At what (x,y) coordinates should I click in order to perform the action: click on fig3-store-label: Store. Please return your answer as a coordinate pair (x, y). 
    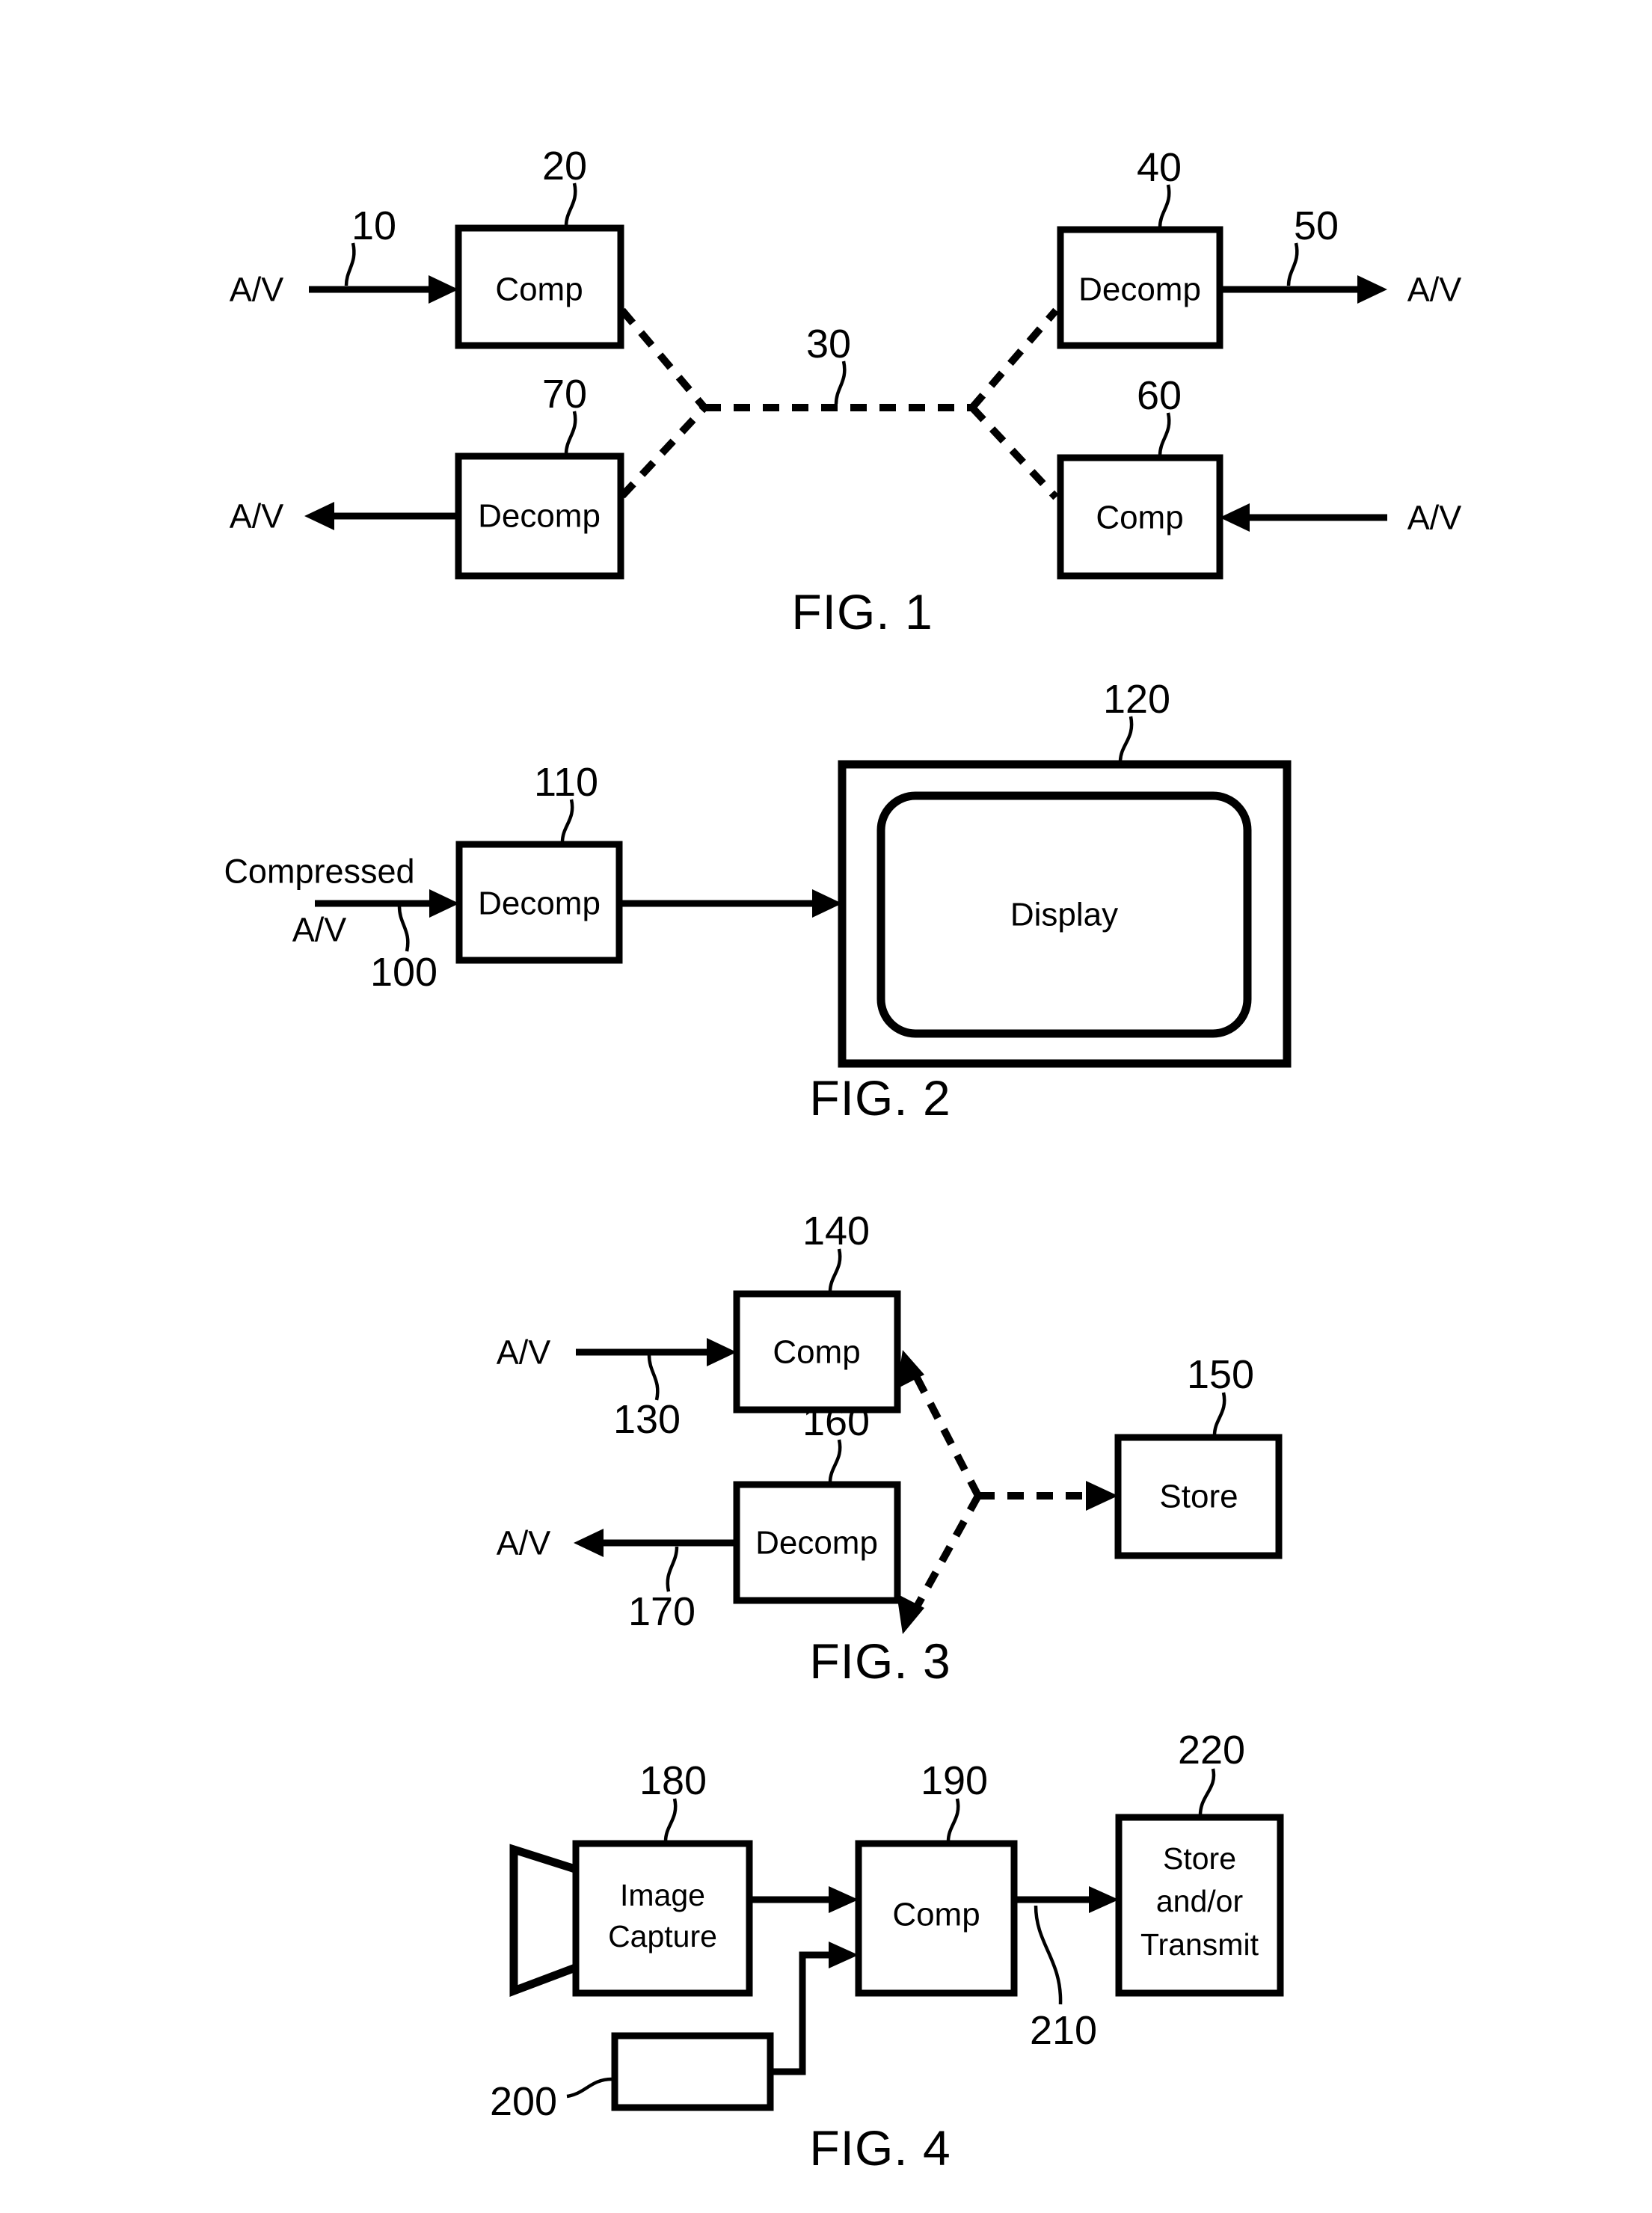
    Looking at the image, I should click on (1199, 1497).